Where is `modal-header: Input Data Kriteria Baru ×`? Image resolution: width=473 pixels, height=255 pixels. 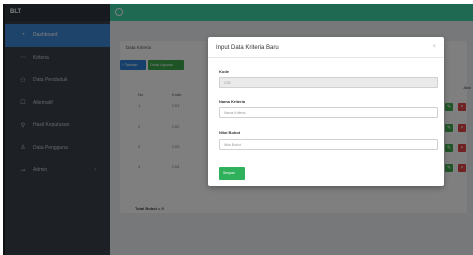 modal-header: Input Data Kriteria Baru × is located at coordinates (326, 47).